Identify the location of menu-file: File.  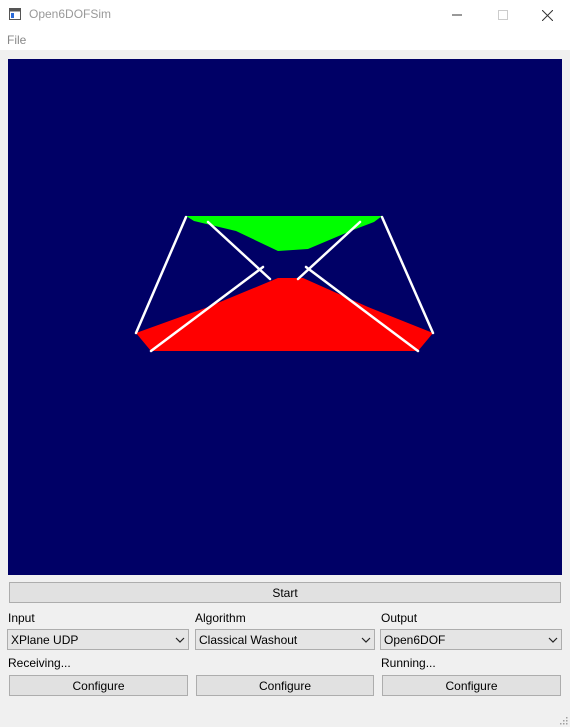
(16, 40).